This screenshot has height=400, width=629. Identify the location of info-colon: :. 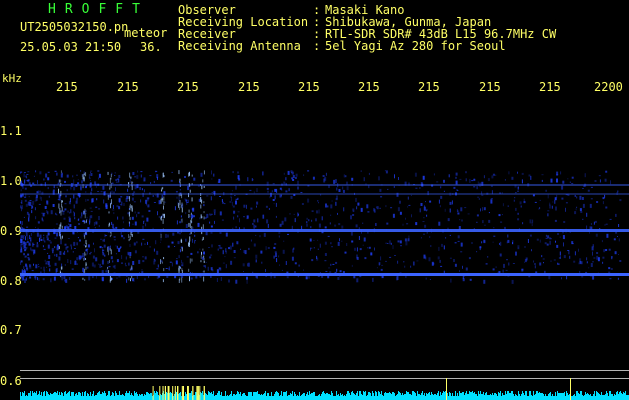
(317, 46).